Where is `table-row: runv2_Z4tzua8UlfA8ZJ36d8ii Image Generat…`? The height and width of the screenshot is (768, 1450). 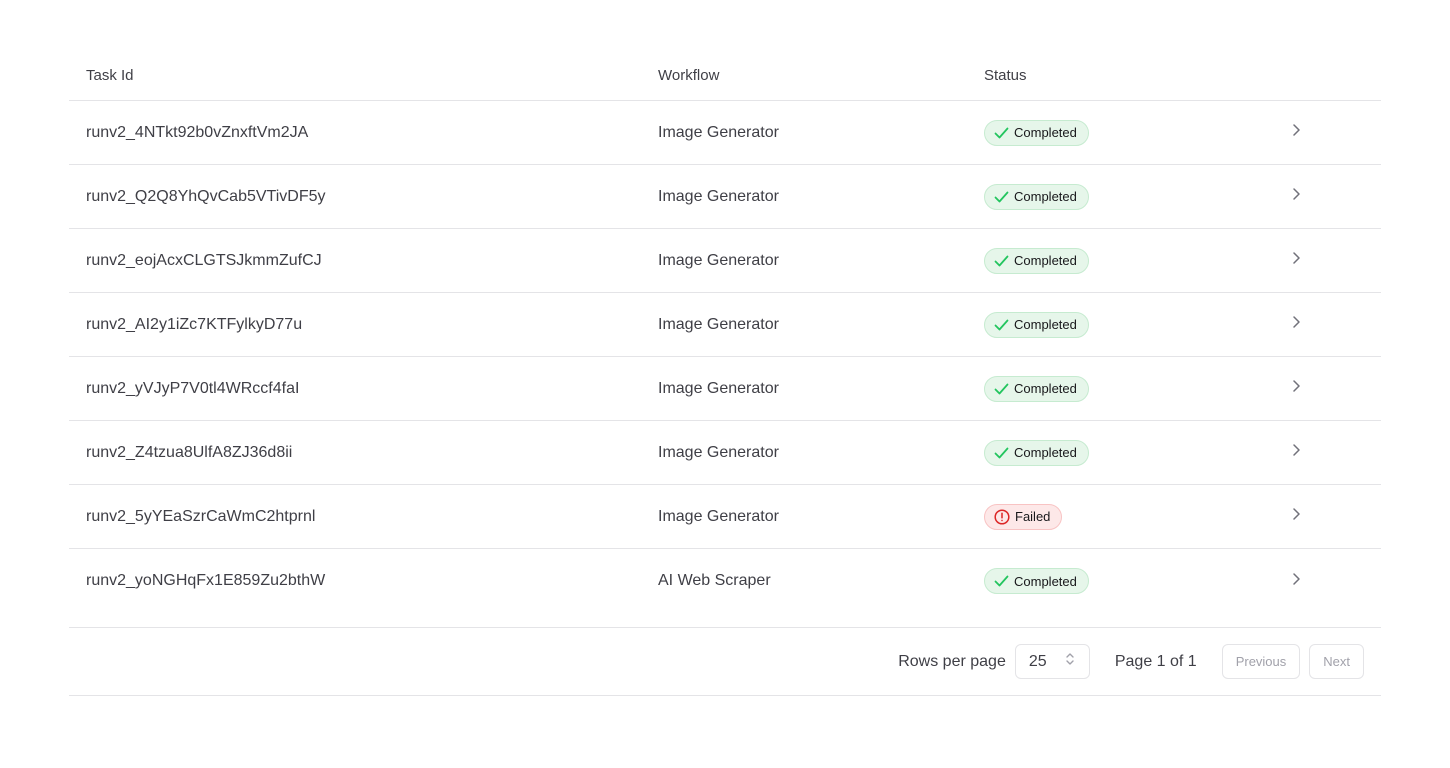 table-row: runv2_Z4tzua8UlfA8ZJ36d8ii Image Generat… is located at coordinates (725, 452).